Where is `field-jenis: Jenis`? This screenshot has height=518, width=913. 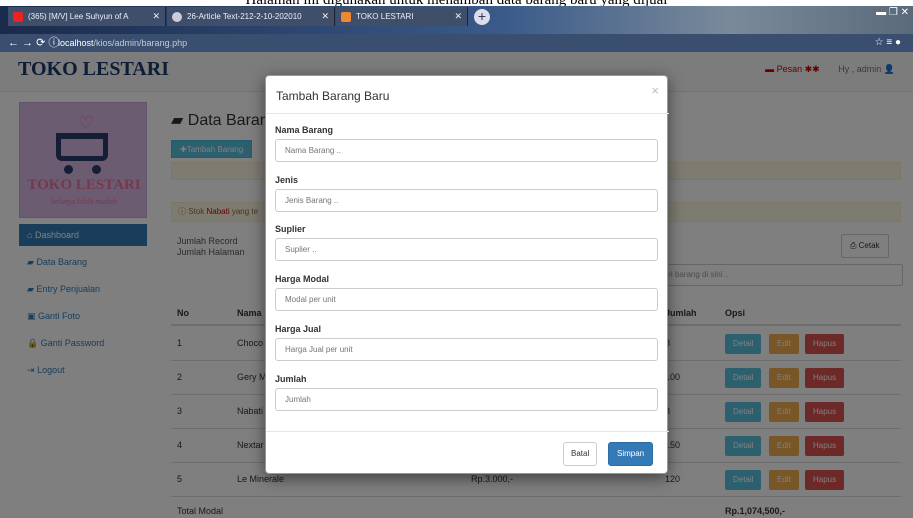 field-jenis: Jenis is located at coordinates (467, 193).